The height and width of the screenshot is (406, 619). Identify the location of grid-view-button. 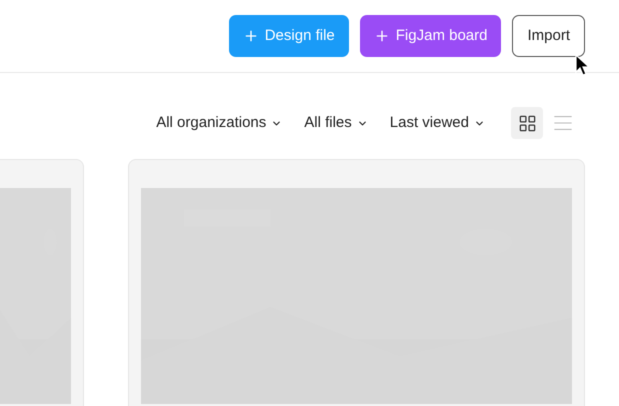
(527, 123).